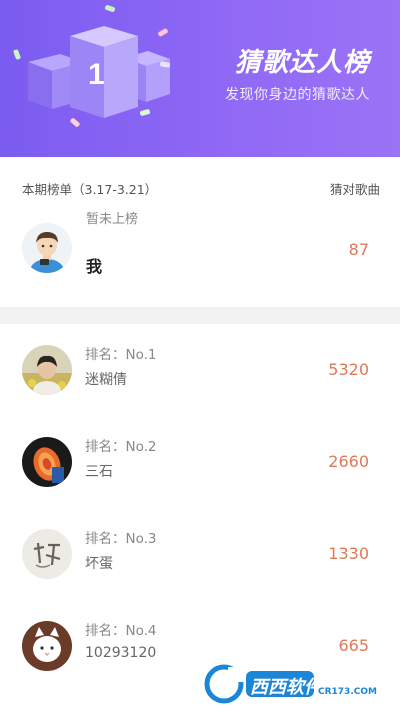 The width and height of the screenshot is (400, 711). Describe the element at coordinates (94, 266) in the screenshot. I see `my-name: 我` at that location.